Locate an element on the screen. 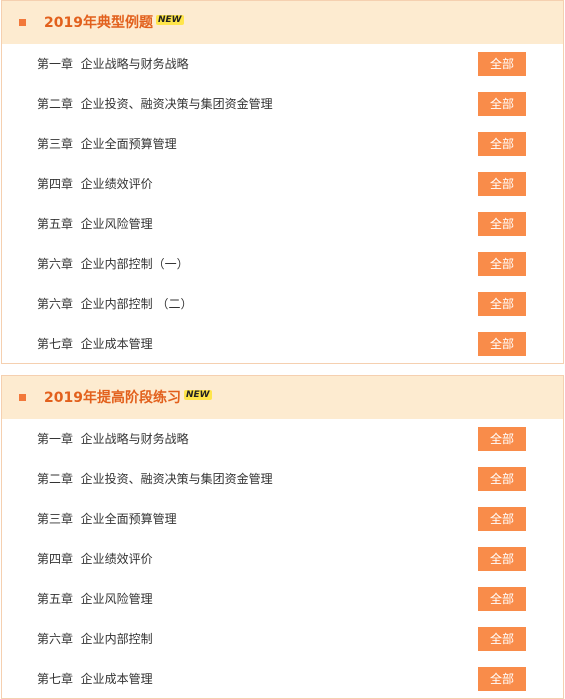 This screenshot has height=699, width=565. chapter-label: 第六章 企业内部控制 （二） is located at coordinates (115, 304).